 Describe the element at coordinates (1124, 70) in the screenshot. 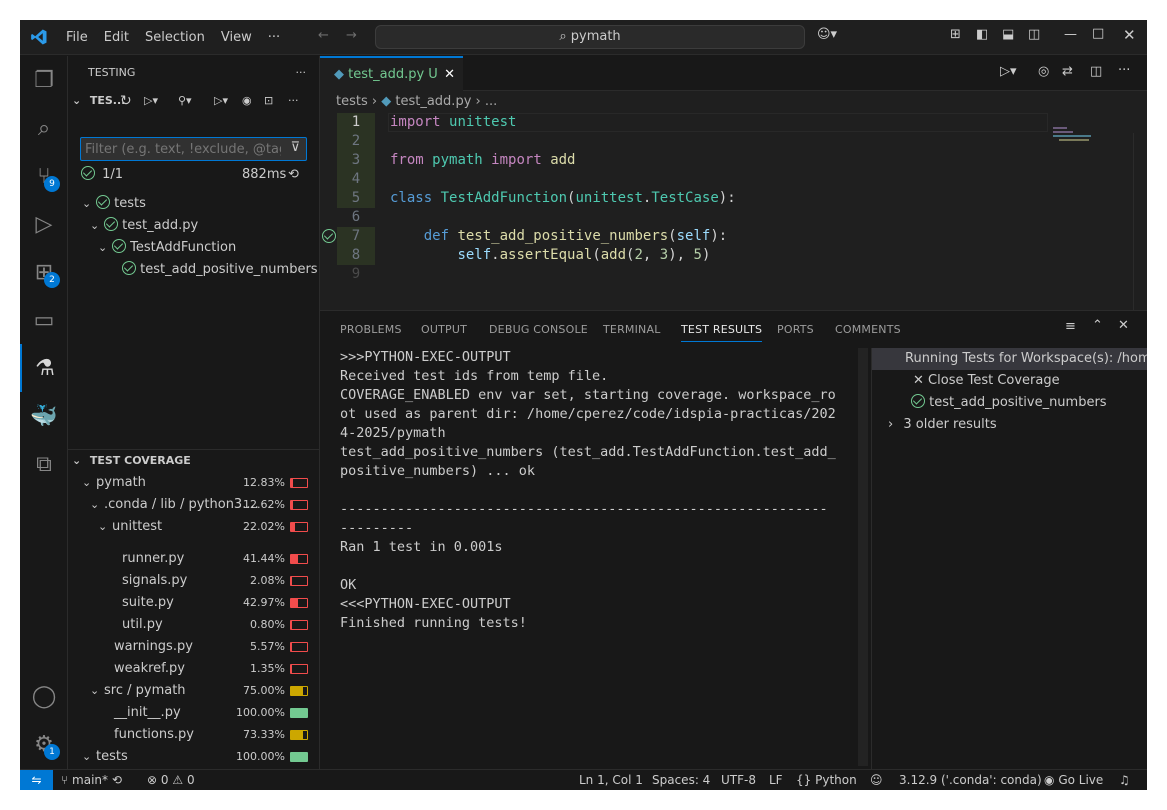

I see `editor-more-icon: ···` at that location.